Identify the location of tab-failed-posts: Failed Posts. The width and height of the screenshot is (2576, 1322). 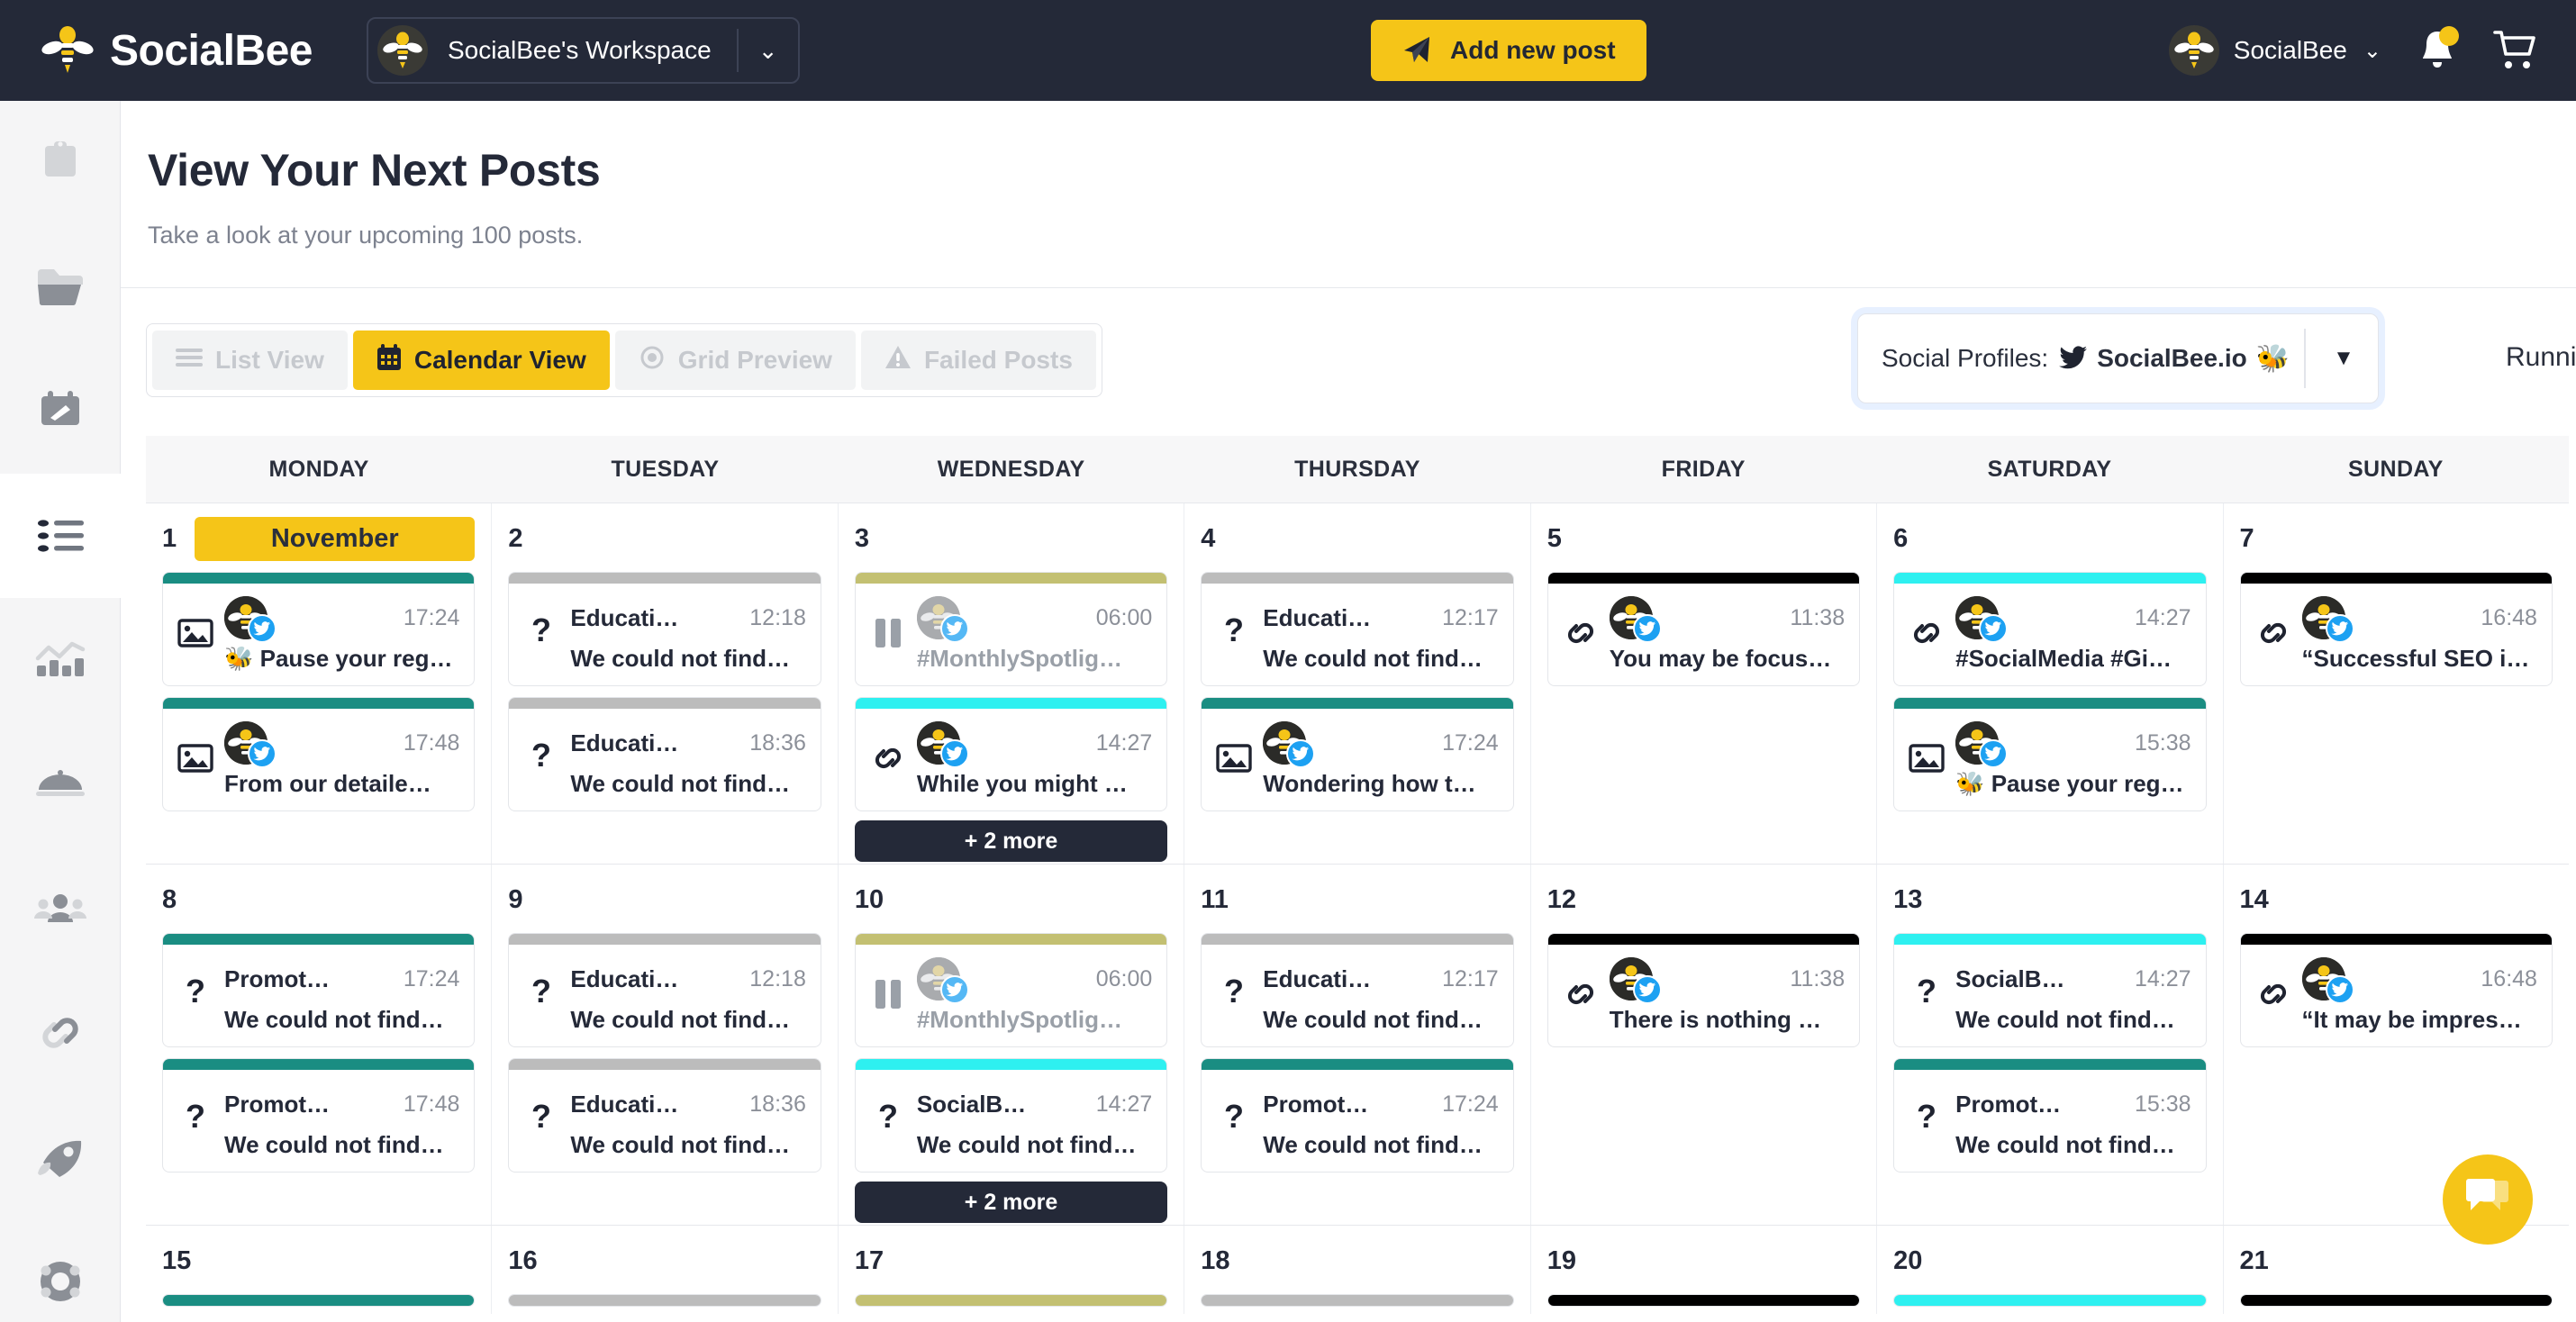
(978, 360).